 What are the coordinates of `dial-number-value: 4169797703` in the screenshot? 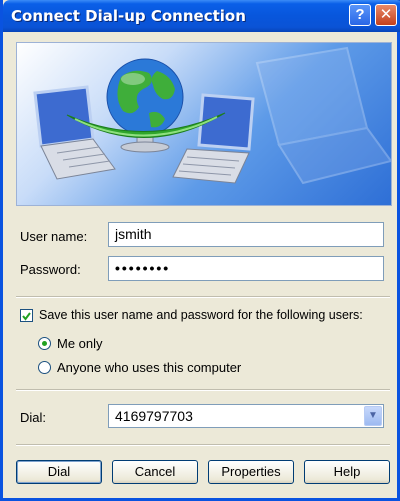 It's located at (154, 416).